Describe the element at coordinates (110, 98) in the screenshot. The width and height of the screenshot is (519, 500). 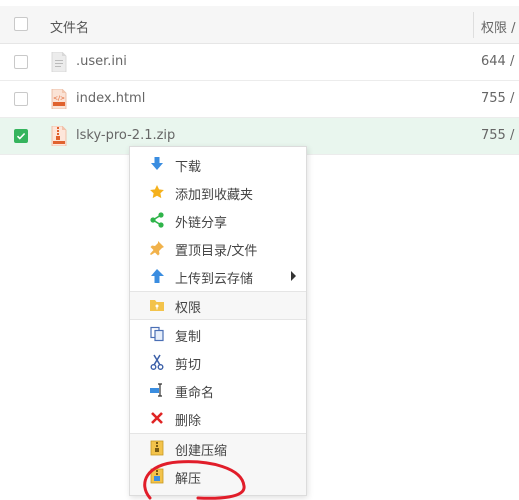
I see `file-name: index.html` at that location.